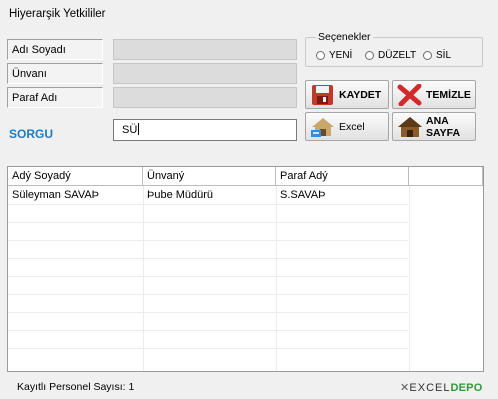  I want to click on column-header-name: Adý Soyadý, so click(75, 176).